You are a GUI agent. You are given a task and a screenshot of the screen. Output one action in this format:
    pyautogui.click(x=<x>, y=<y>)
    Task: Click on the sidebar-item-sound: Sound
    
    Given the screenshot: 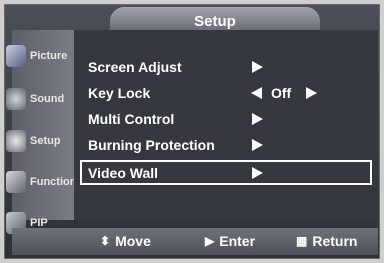 What is the action you would take?
    pyautogui.click(x=35, y=99)
    